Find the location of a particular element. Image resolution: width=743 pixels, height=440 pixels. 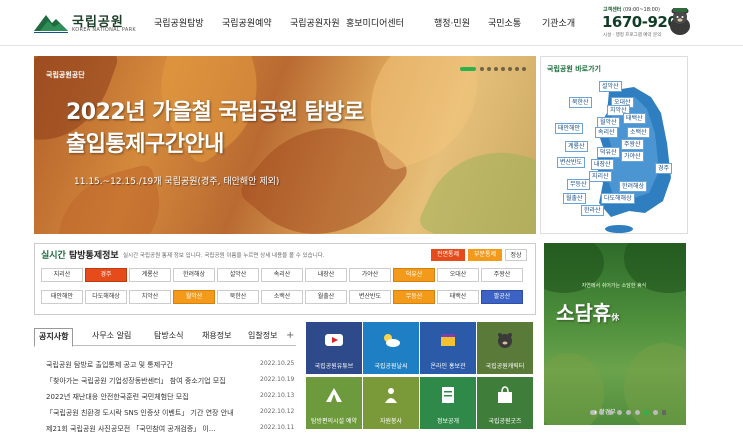

map-park-jirisan: 지리산 is located at coordinates (600, 176).